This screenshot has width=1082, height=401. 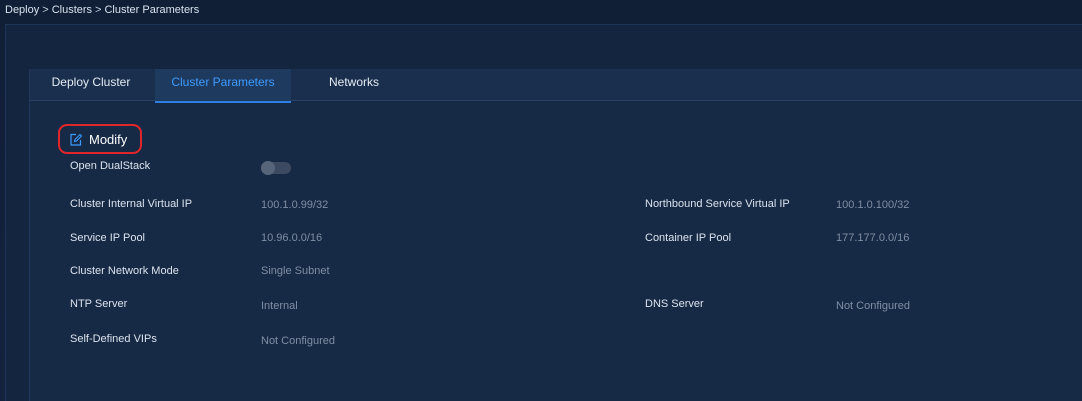 I want to click on dns-server-value: Not Configured, so click(x=873, y=306).